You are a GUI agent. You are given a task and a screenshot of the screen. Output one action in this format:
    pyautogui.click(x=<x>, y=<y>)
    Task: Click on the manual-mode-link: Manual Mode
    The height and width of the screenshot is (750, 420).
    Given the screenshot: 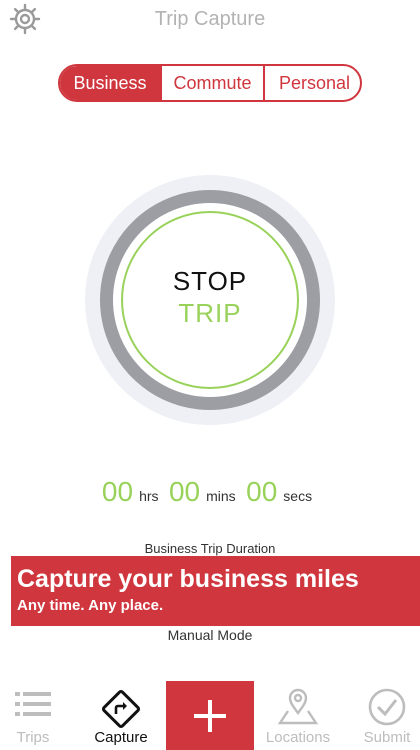 What is the action you would take?
    pyautogui.click(x=210, y=635)
    